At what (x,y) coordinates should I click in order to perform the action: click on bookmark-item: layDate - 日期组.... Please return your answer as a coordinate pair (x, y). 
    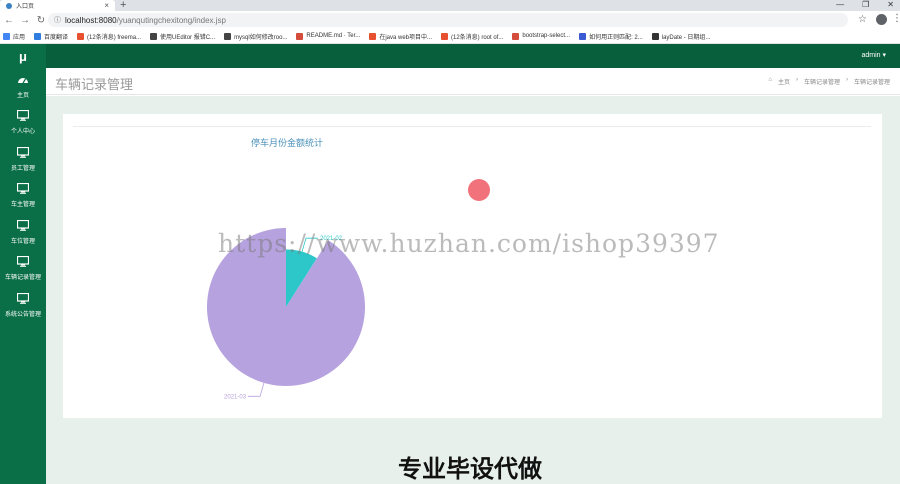
    Looking at the image, I should click on (681, 36).